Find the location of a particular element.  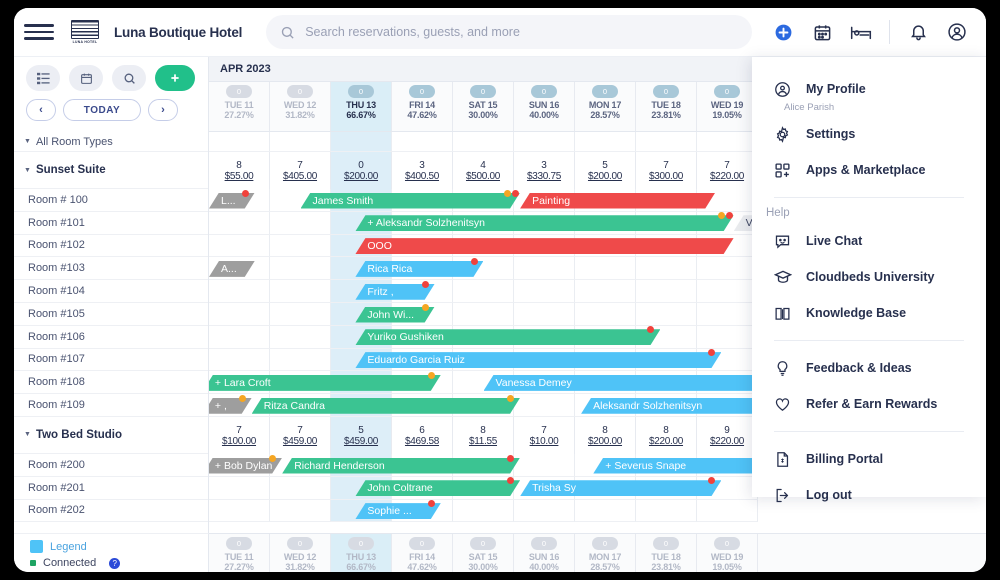

legend-row: Legend is located at coordinates (119, 546).